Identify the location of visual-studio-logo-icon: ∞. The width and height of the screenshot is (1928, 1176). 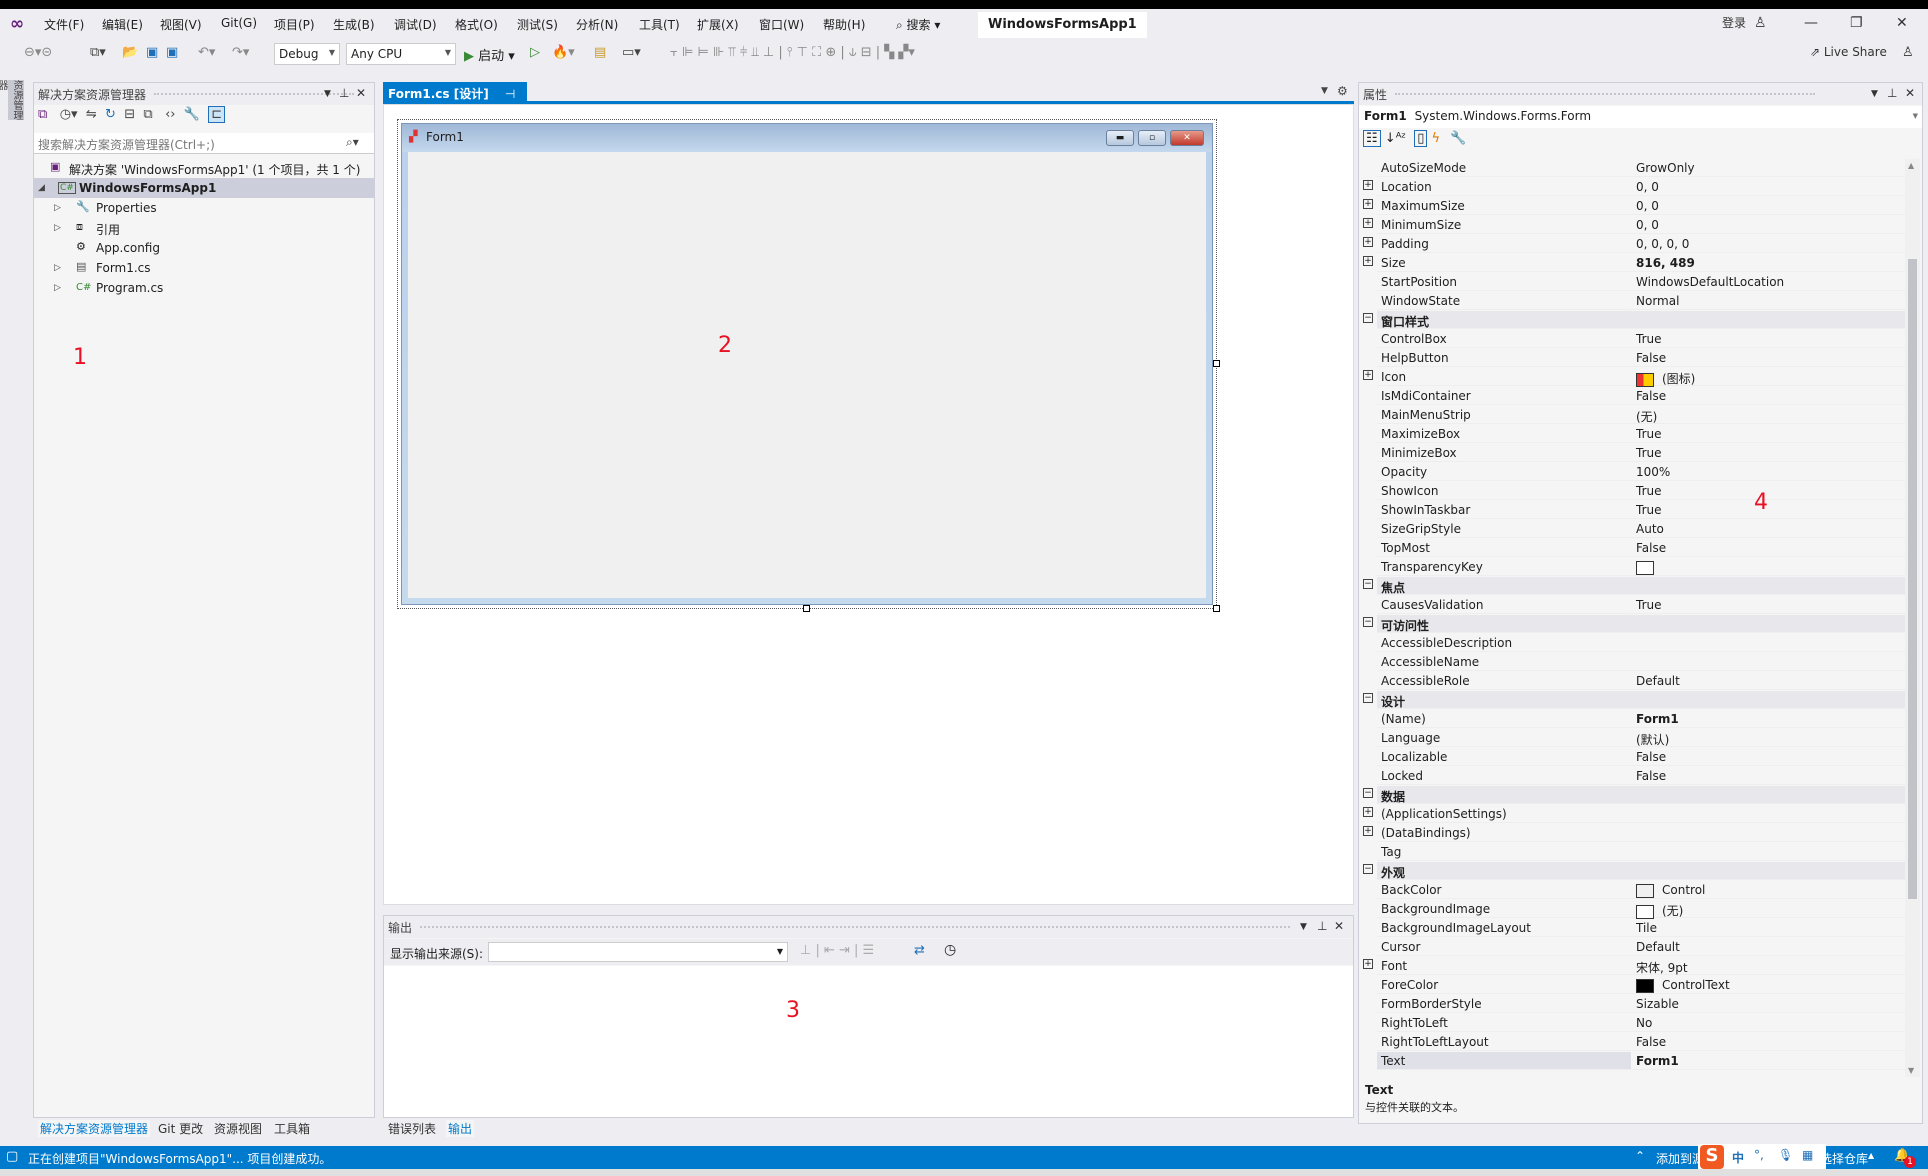
(21, 24).